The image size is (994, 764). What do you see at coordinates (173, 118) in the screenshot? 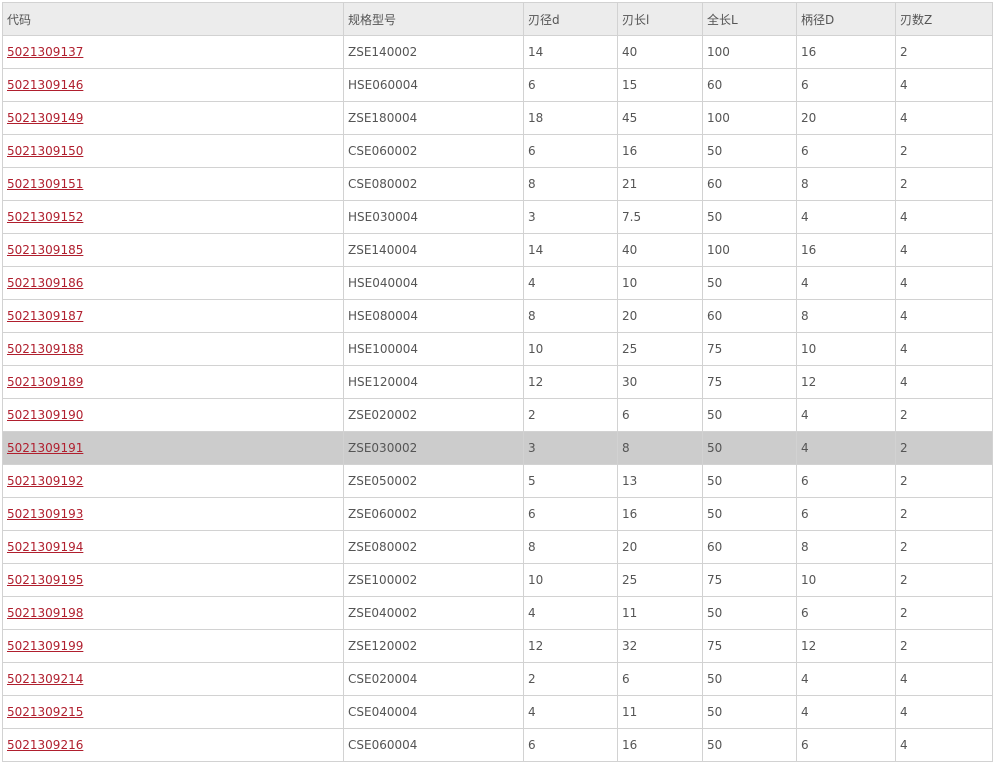
I see `code-cell: 5021309149` at bounding box center [173, 118].